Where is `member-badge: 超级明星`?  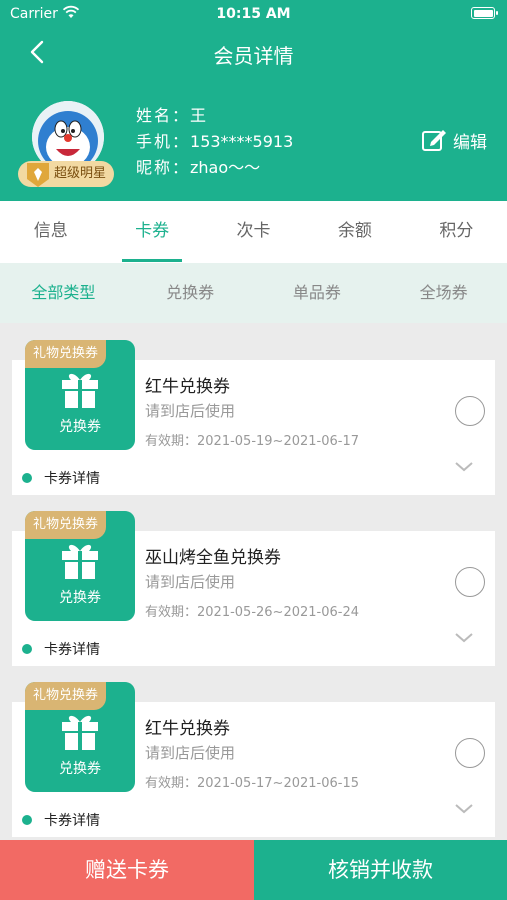
member-badge: 超级明星 is located at coordinates (66, 174).